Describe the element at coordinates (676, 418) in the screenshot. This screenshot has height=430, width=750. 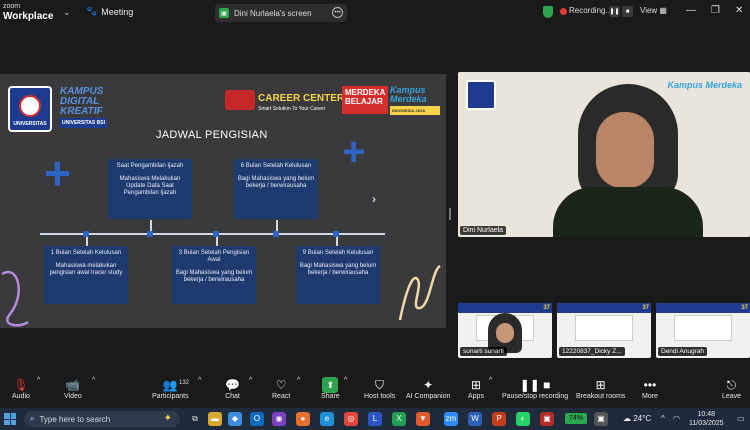
I see `wifi-icon: ◠` at that location.